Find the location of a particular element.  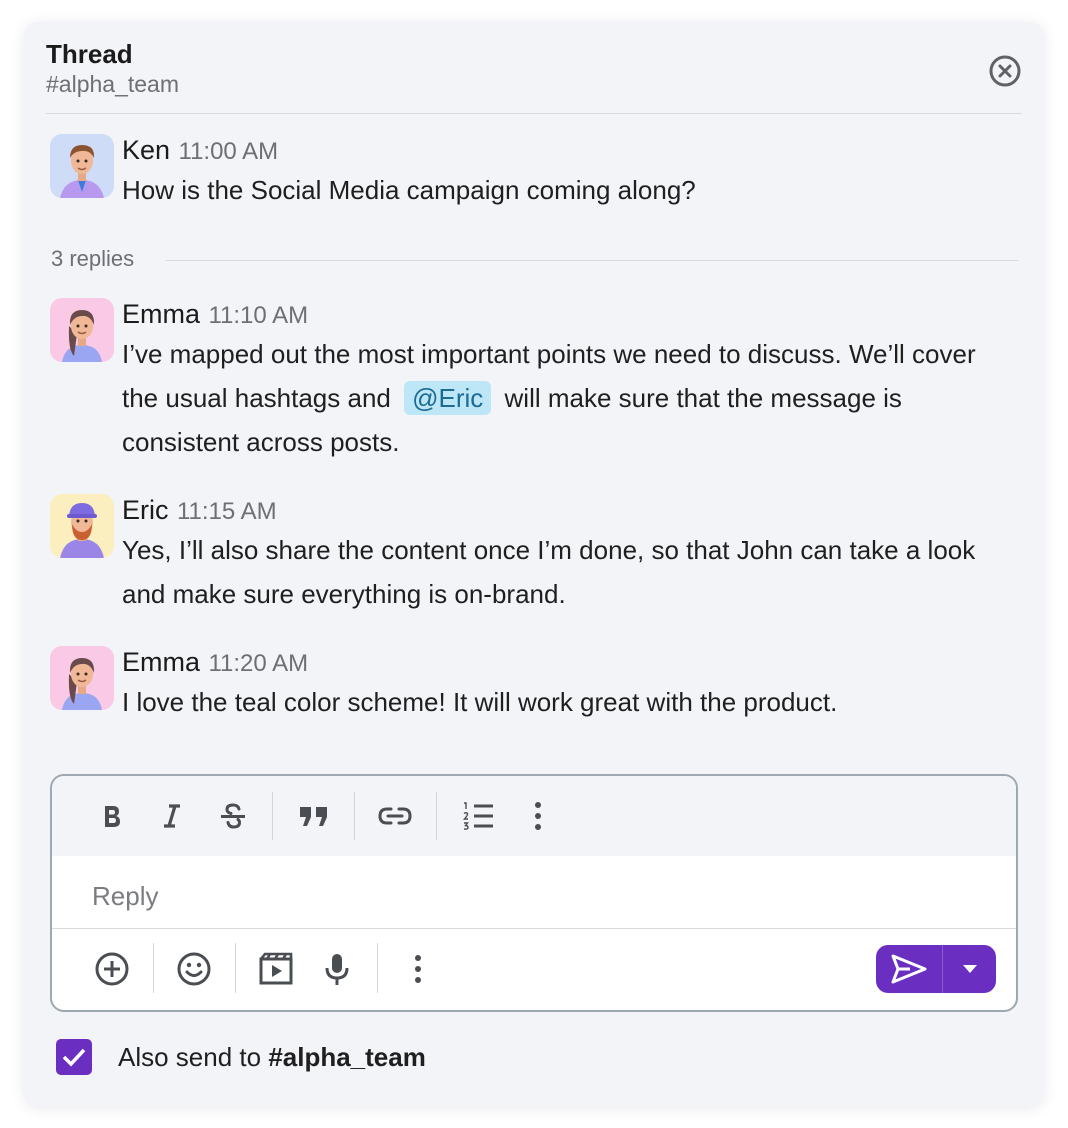

bold-button is located at coordinates (112, 816).